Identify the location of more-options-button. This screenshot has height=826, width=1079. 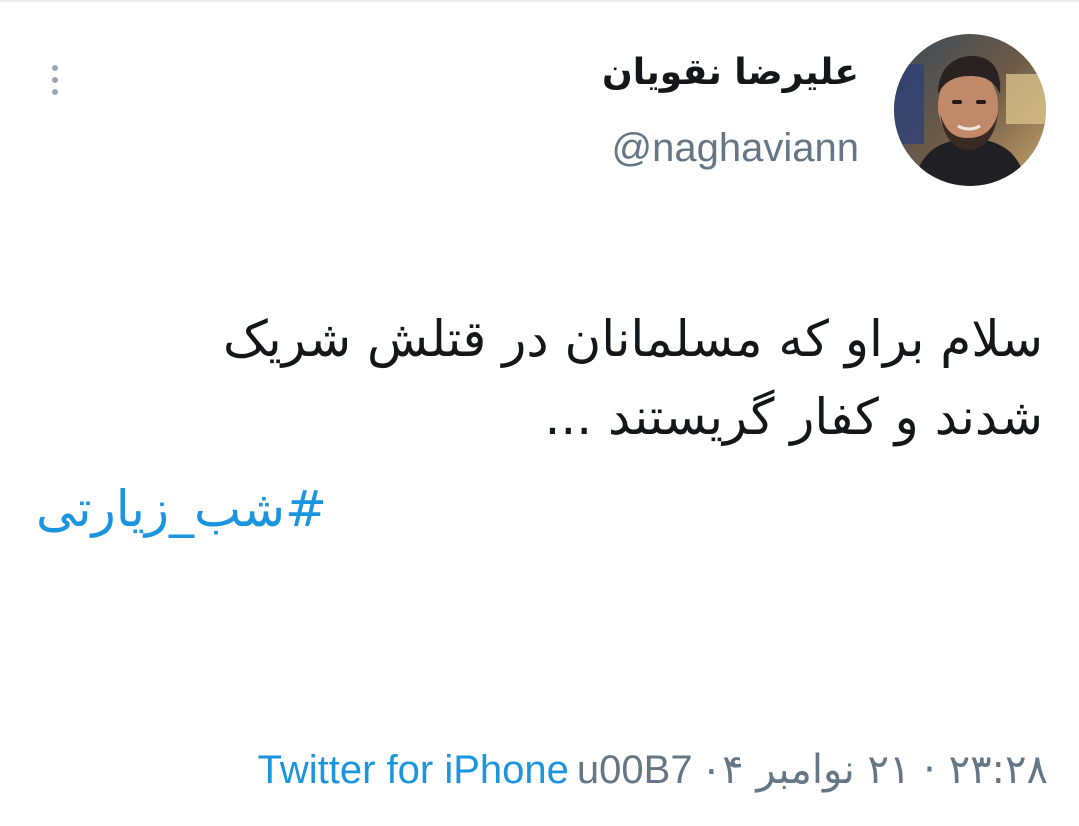
(55, 80).